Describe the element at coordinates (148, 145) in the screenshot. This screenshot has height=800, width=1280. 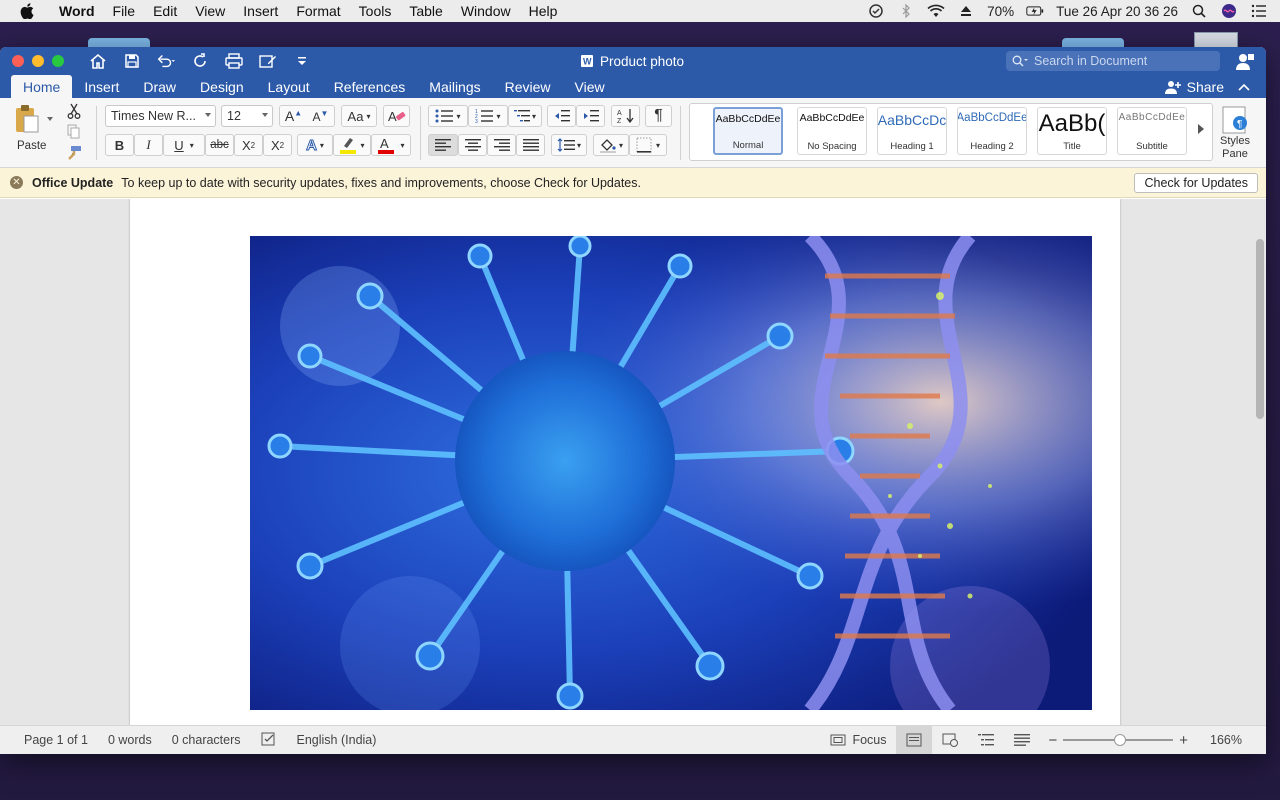
I see `italic-button: I` at that location.